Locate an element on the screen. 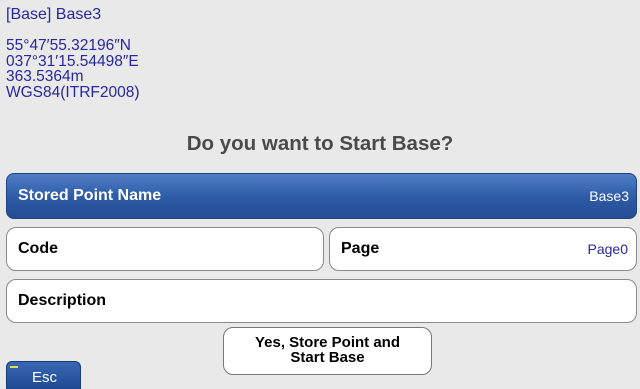  base-title: [Base] Base3 is located at coordinates (54, 14).